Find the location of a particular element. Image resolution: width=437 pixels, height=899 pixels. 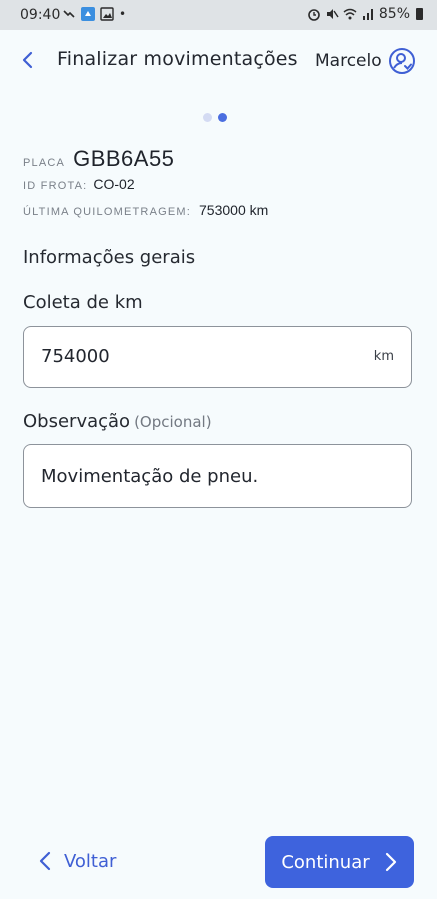

km-value: 753000 km is located at coordinates (234, 210).